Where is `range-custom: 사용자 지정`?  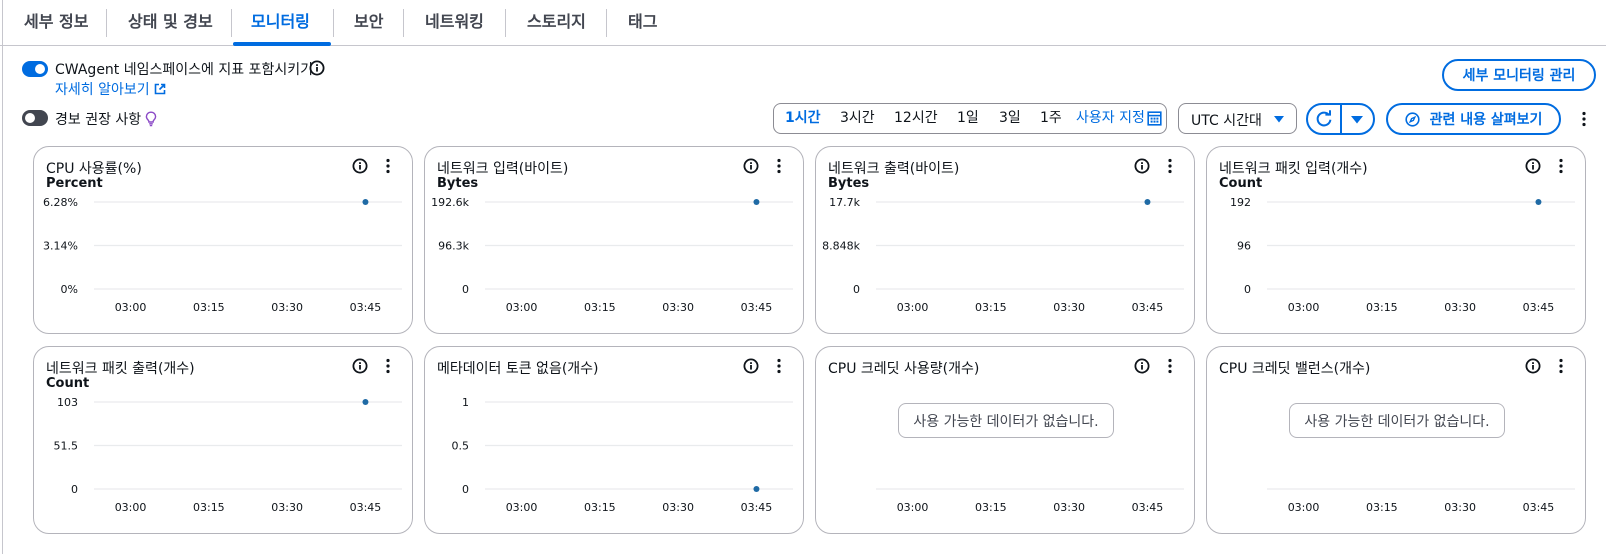
range-custom: 사용자 지정 is located at coordinates (1110, 118).